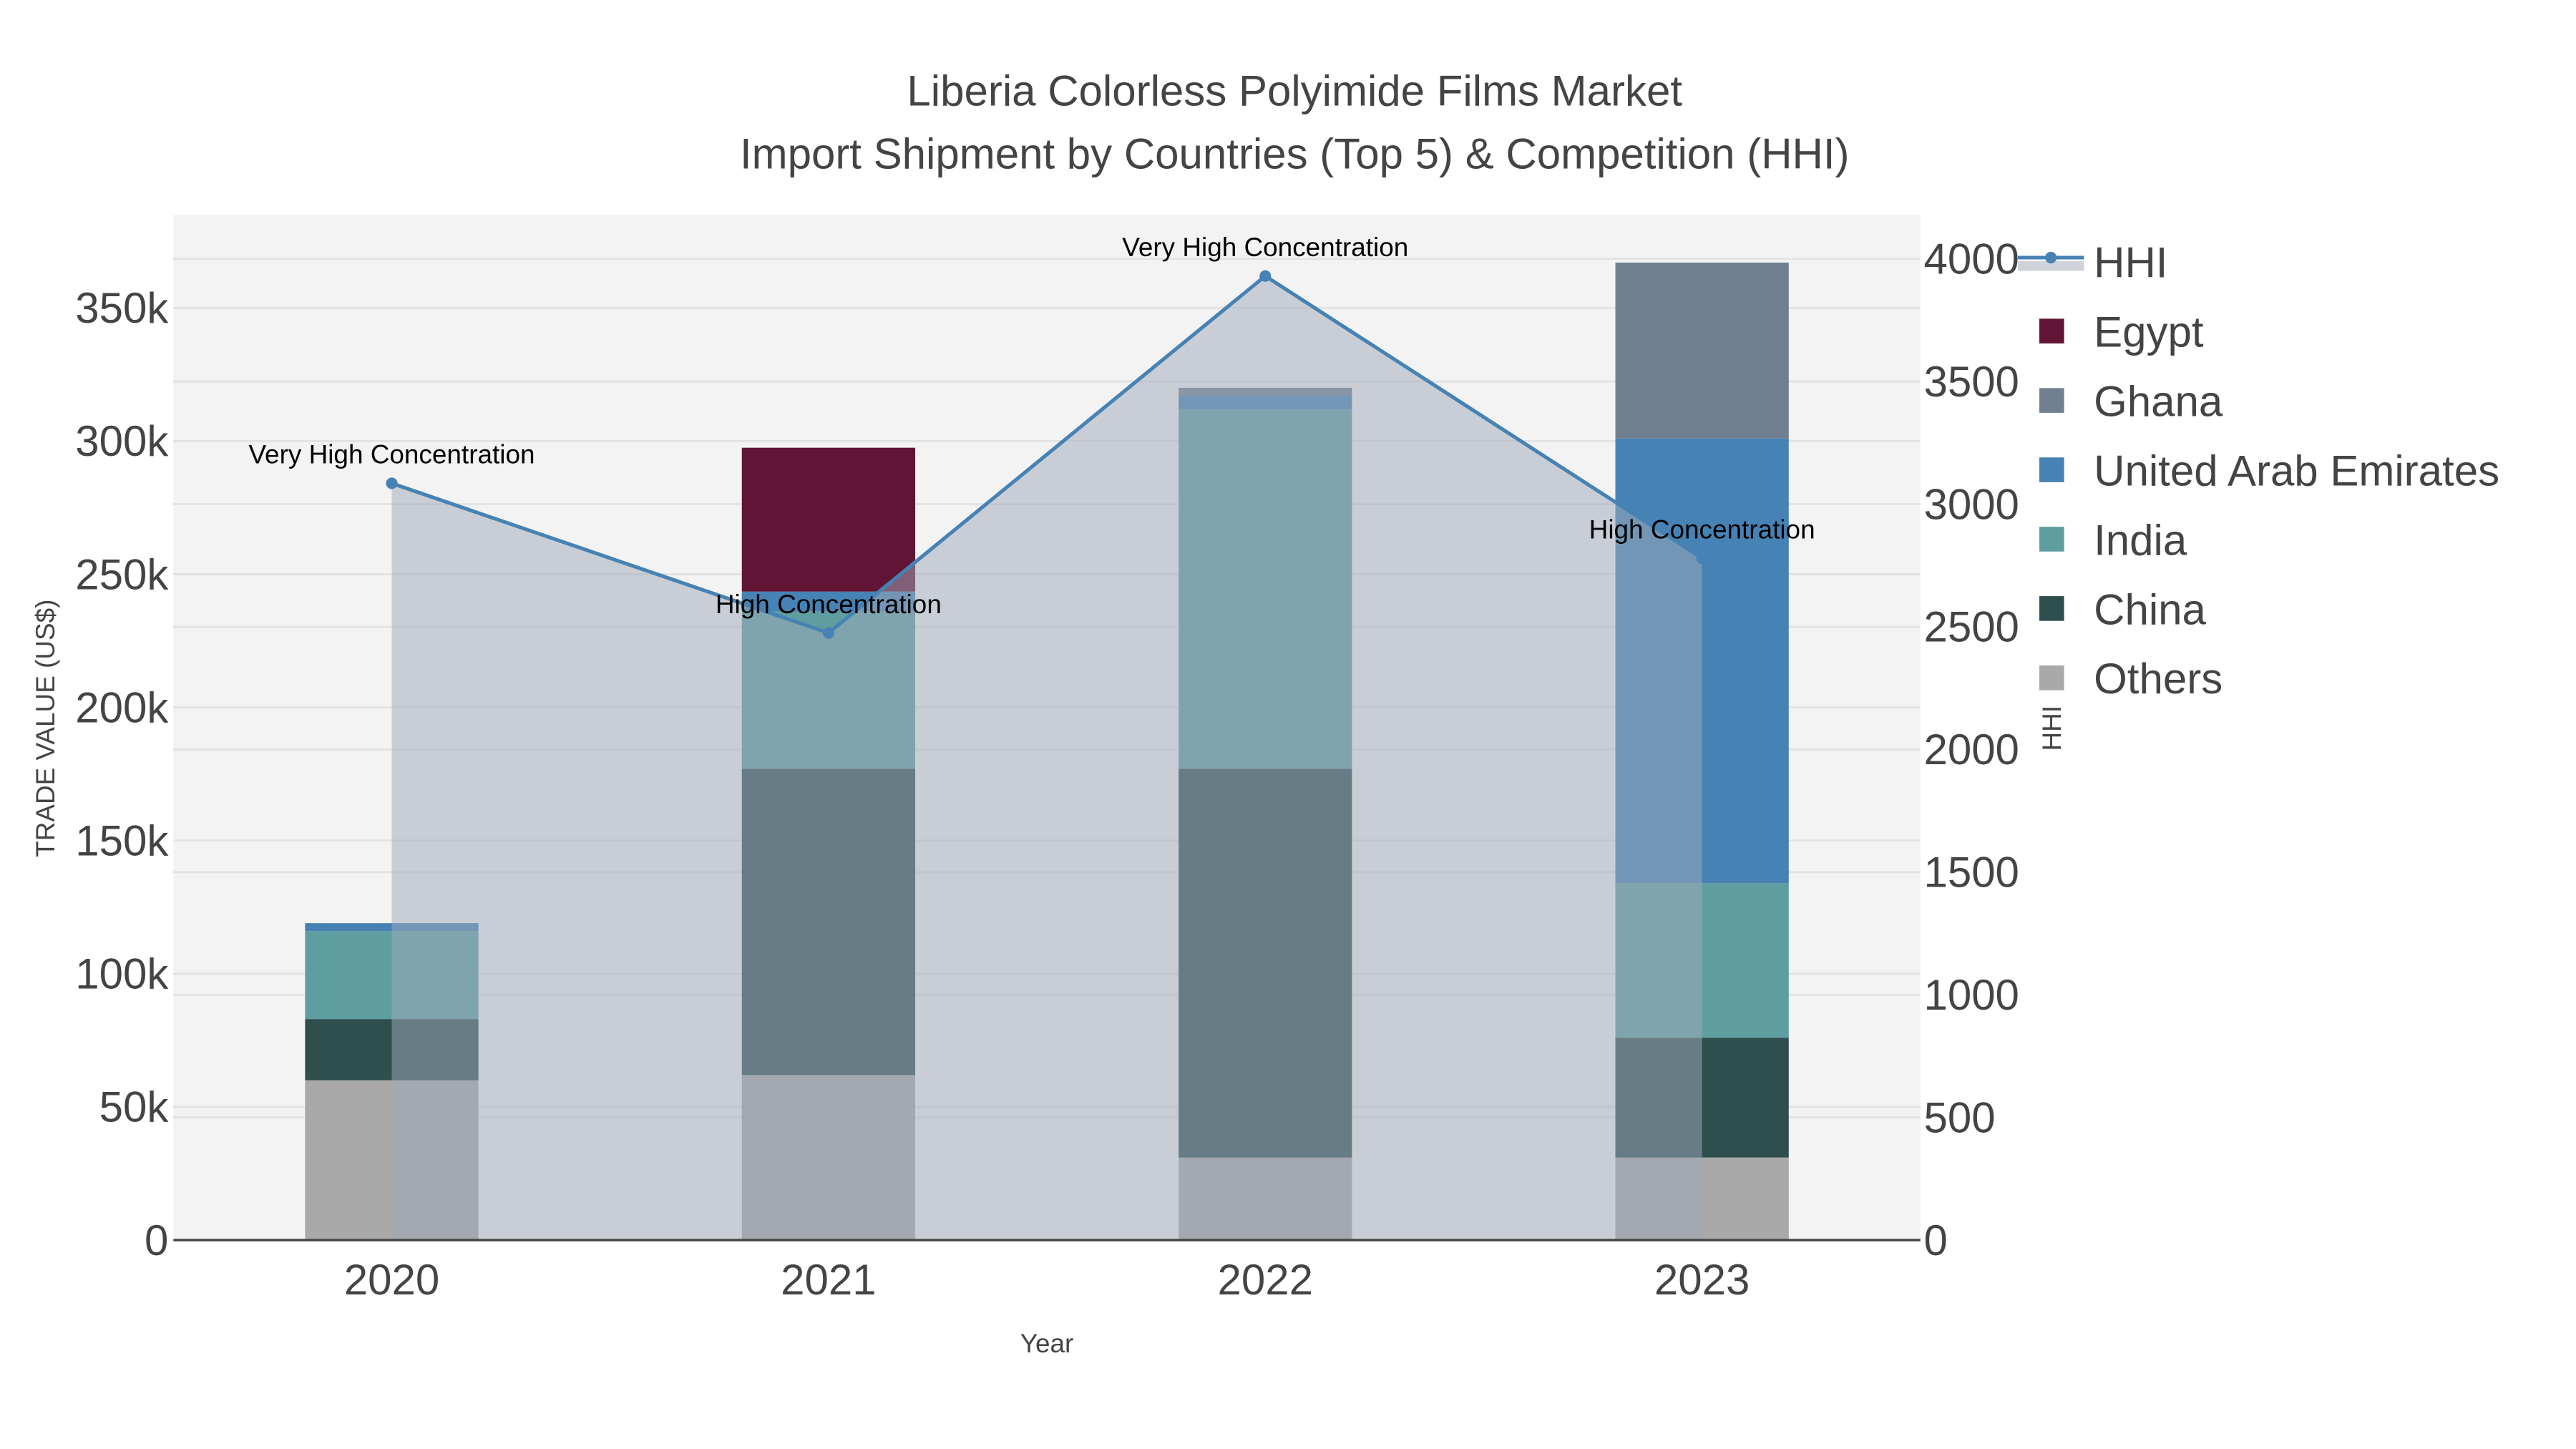 This screenshot has height=1449, width=2576. I want to click on x-tick-label: 2022, so click(1265, 1280).